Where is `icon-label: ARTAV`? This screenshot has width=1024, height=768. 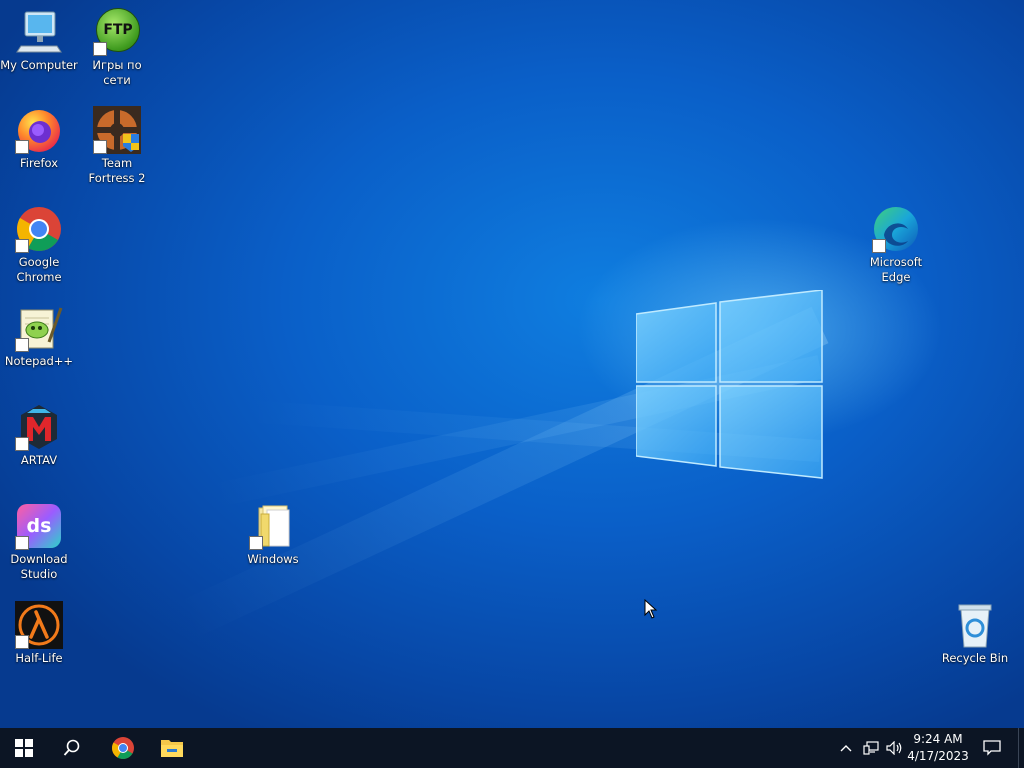
icon-label: ARTAV is located at coordinates (39, 460).